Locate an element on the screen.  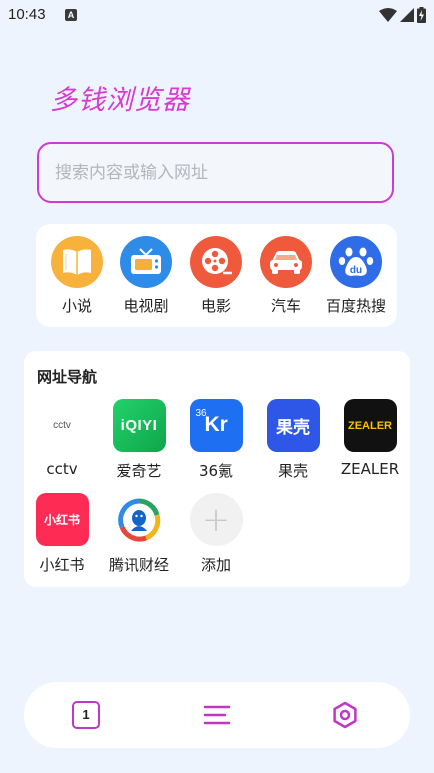
bottom-bar: 1 is located at coordinates (217, 715).